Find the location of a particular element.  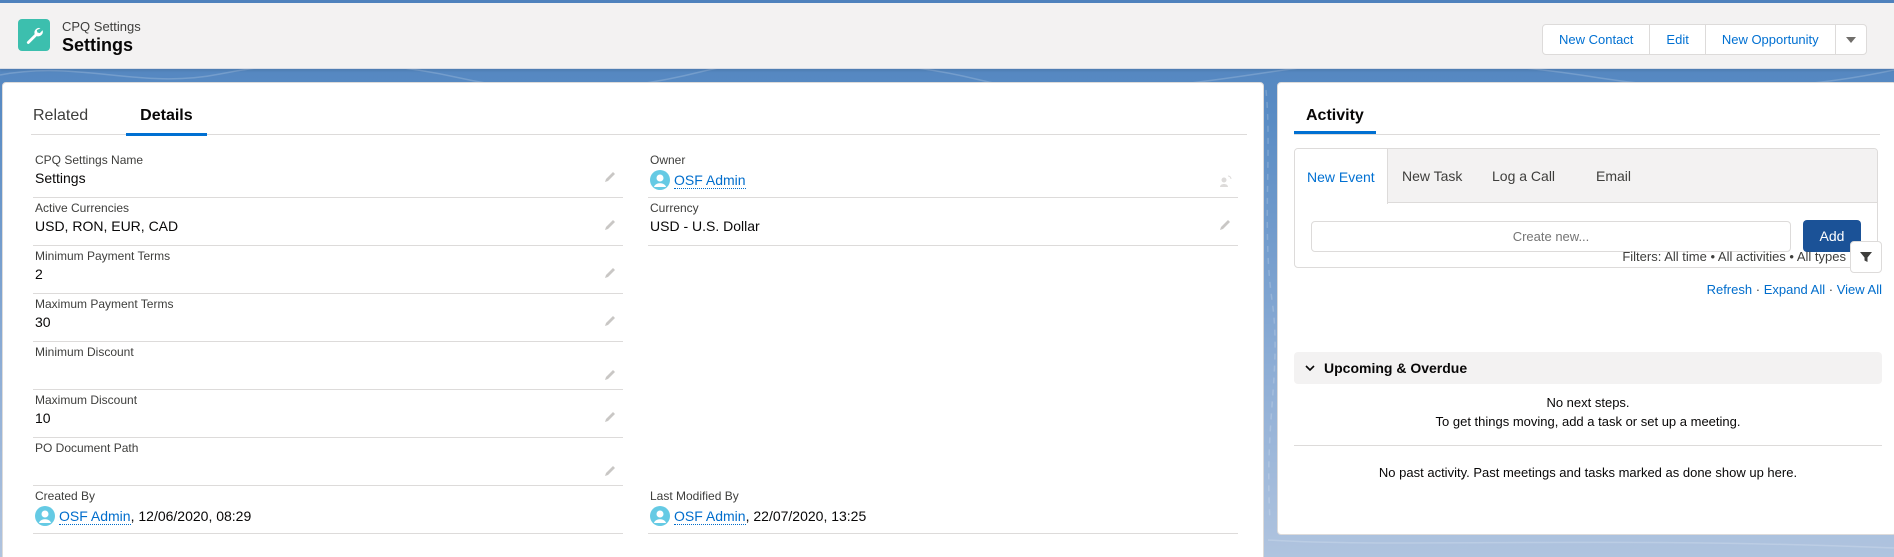

field-maximum-discount: Maximum Discount 10 is located at coordinates (328, 414).